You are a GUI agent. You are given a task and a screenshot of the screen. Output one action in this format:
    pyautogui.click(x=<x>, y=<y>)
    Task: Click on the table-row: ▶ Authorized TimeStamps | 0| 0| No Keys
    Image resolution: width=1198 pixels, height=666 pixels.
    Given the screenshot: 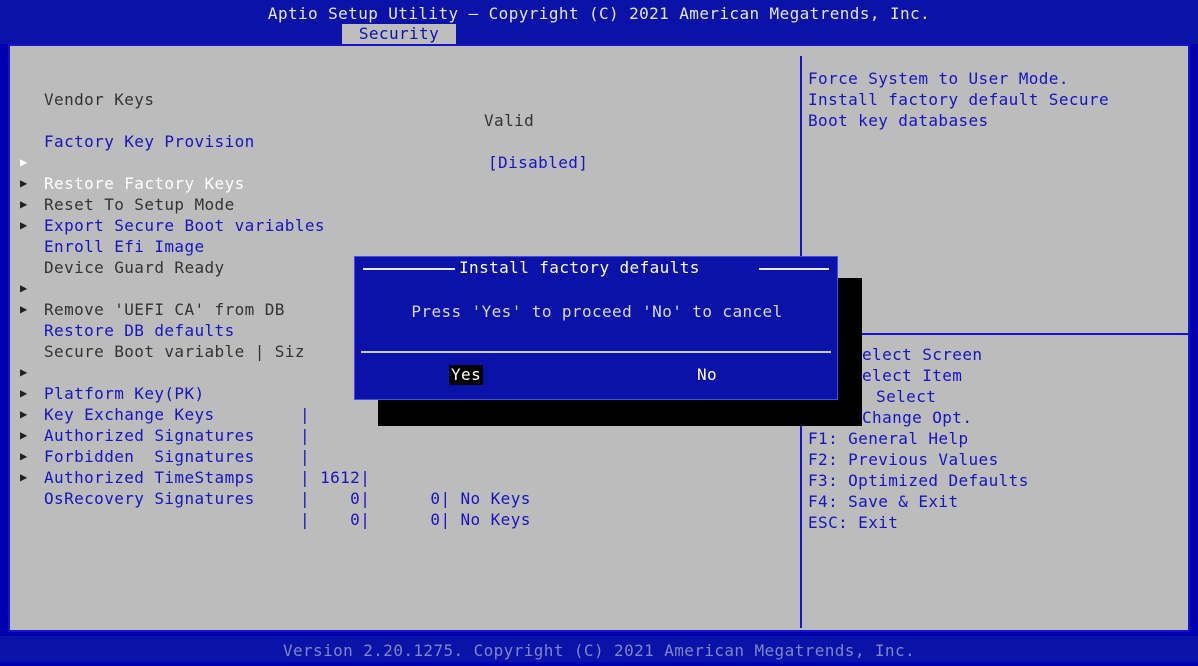 What is the action you would take?
    pyautogui.click(x=400, y=466)
    